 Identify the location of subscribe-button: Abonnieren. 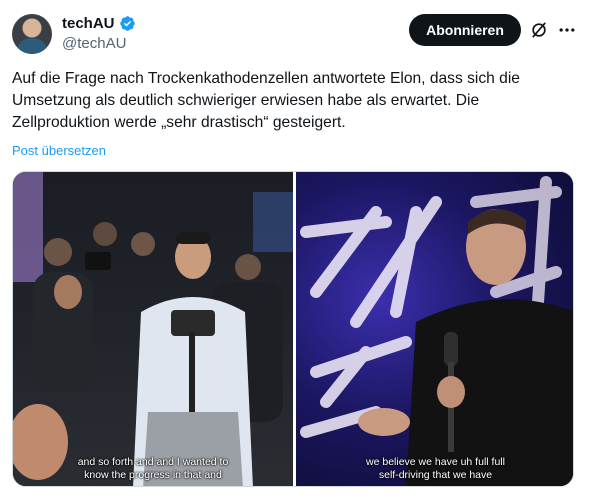
(465, 30).